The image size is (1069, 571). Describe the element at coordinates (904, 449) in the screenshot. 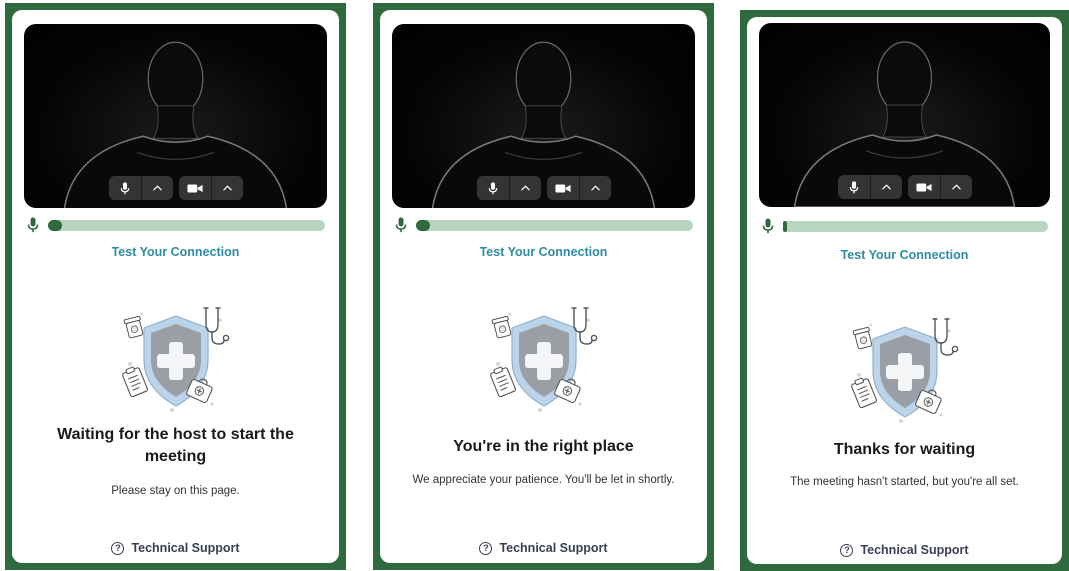

I see `status-title: Thanks for waiting` at that location.